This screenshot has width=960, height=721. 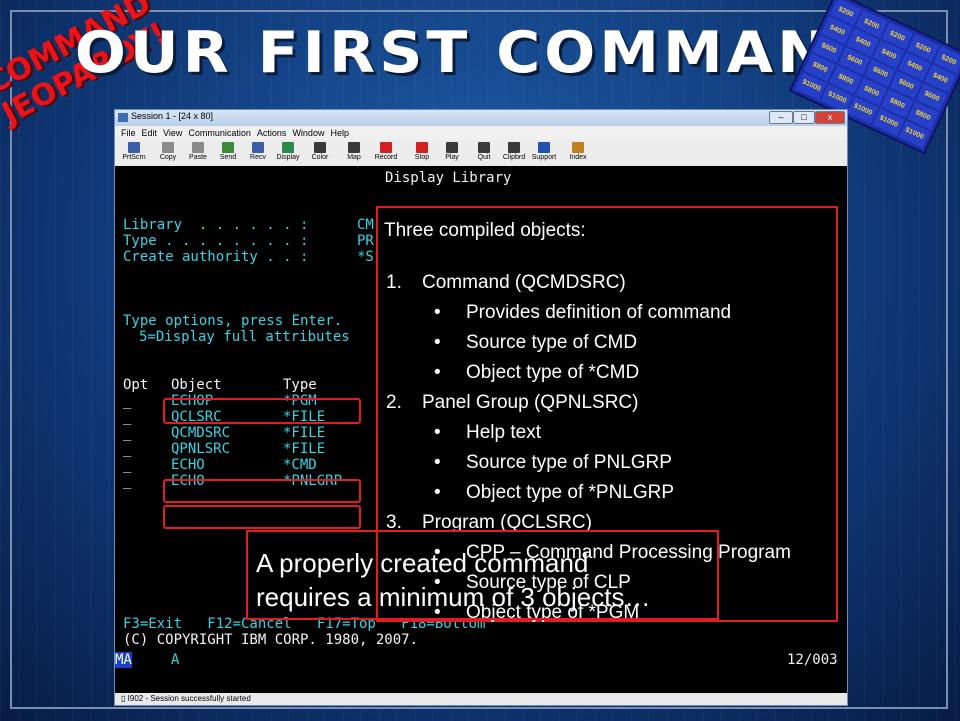 I want to click on minimize-button: –, so click(x=781, y=117).